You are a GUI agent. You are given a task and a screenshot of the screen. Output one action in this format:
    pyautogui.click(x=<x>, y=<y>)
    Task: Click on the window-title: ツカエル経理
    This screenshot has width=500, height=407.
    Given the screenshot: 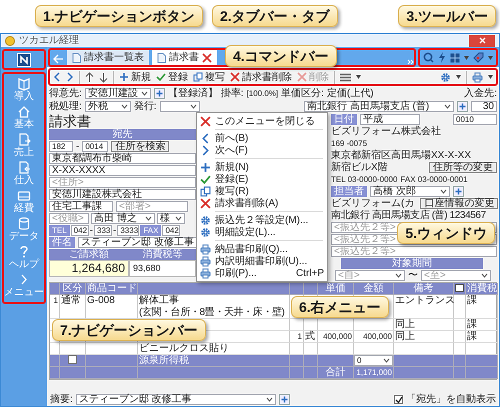 What is the action you would take?
    pyautogui.click(x=49, y=40)
    